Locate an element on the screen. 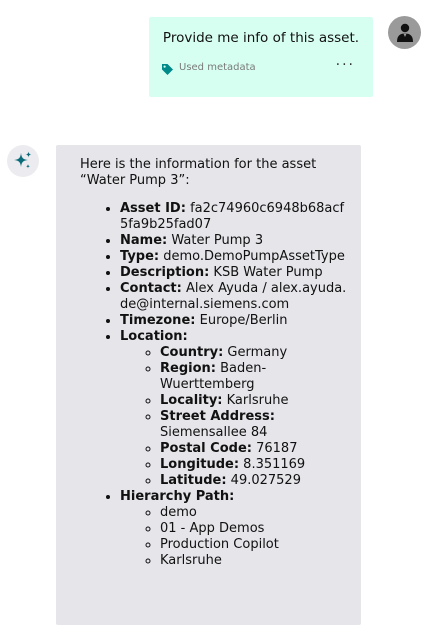  used-metadata-indicator: Used metadata is located at coordinates (208, 68).